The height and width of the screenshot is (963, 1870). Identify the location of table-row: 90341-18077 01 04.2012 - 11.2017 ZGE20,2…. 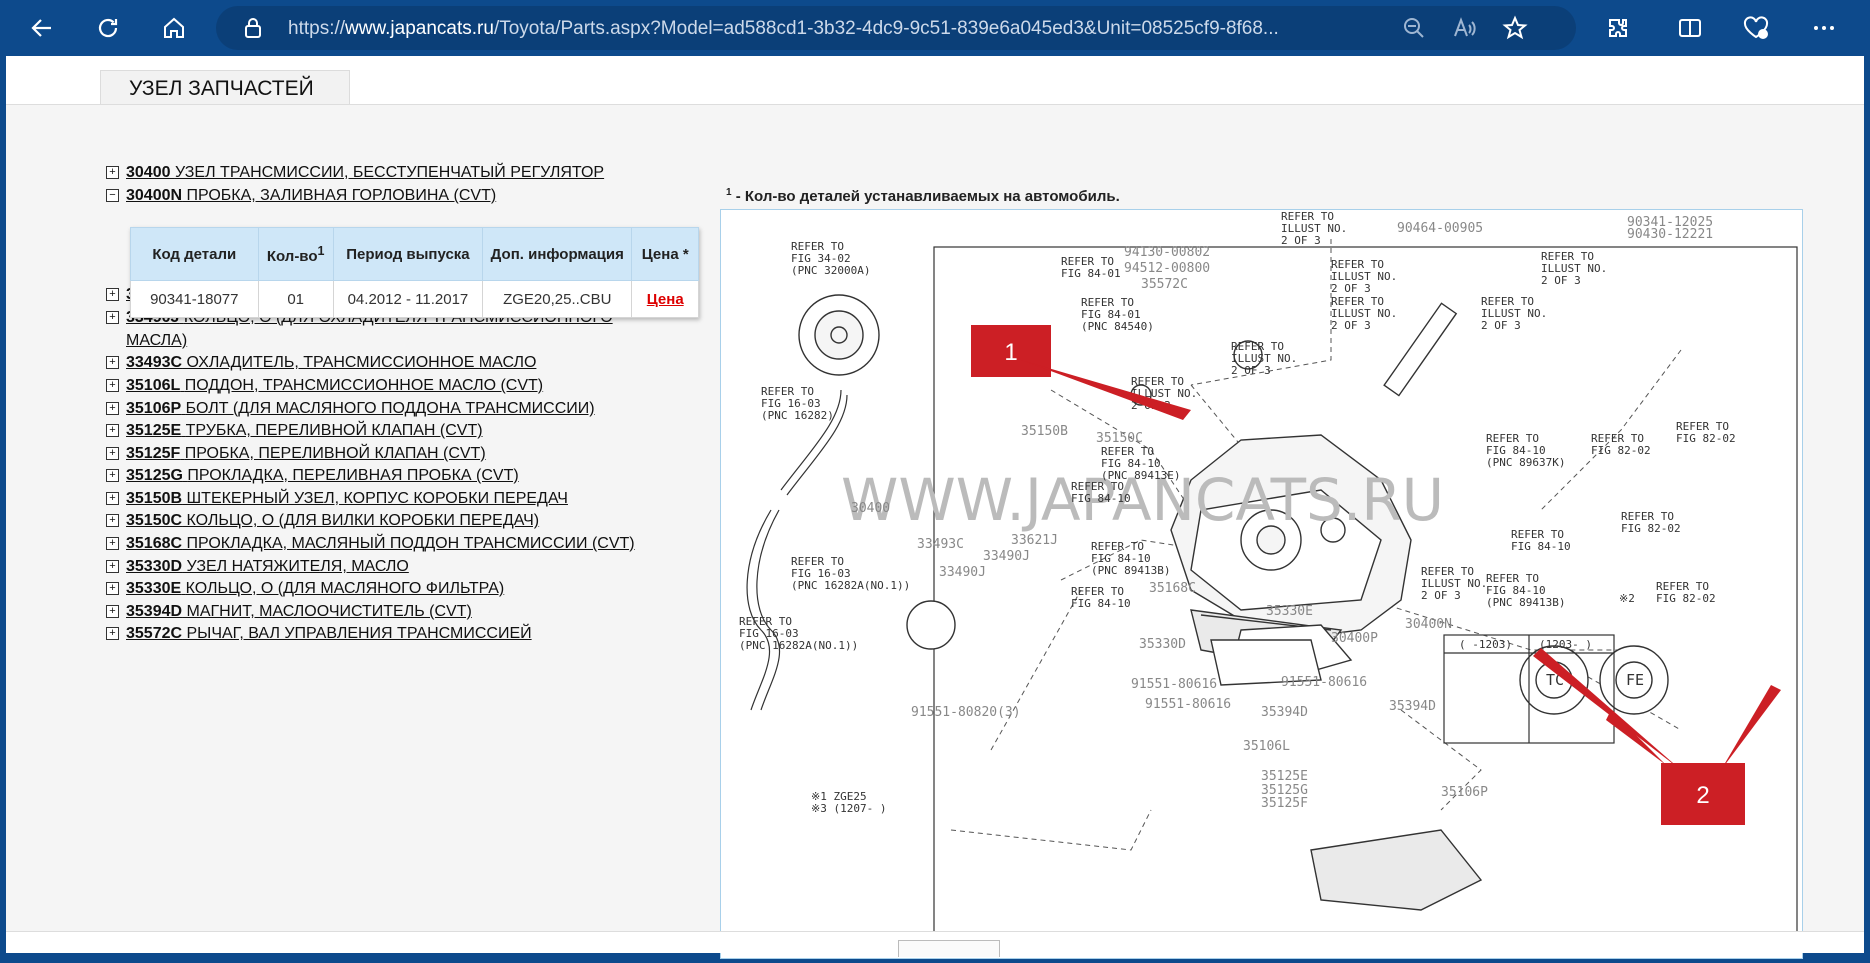
(414, 299).